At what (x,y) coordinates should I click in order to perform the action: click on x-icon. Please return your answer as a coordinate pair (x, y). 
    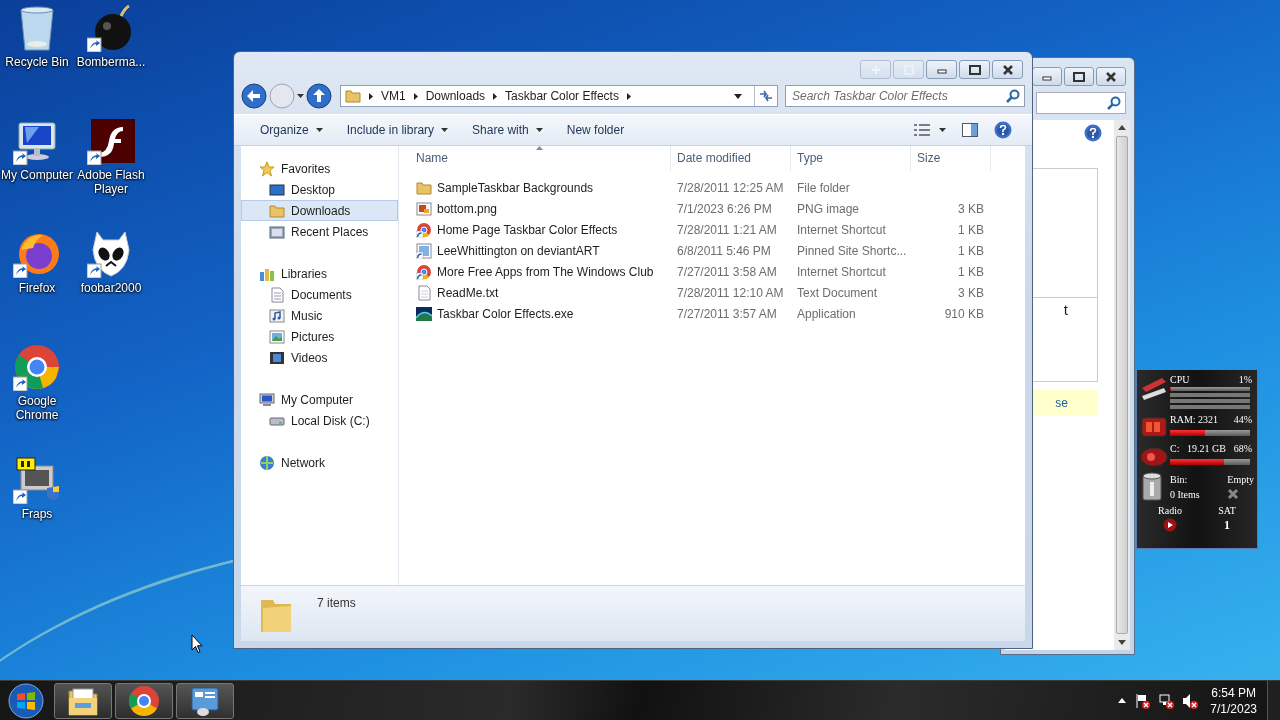
    Looking at the image, I should click on (1233, 494).